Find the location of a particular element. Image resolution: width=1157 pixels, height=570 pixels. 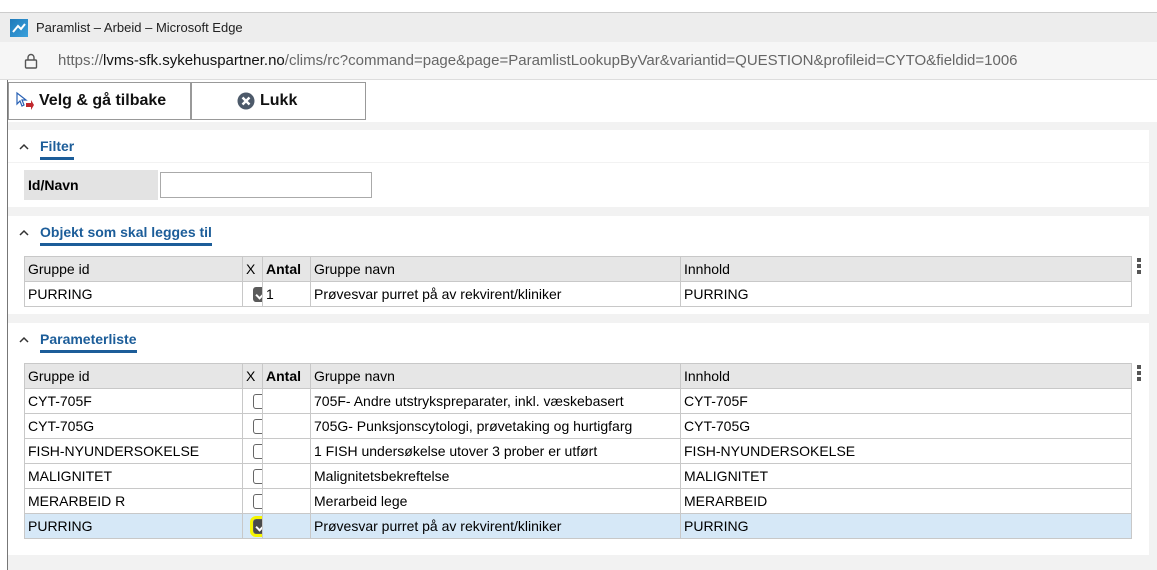

cell-group-id: CYT-705G is located at coordinates (133, 426).